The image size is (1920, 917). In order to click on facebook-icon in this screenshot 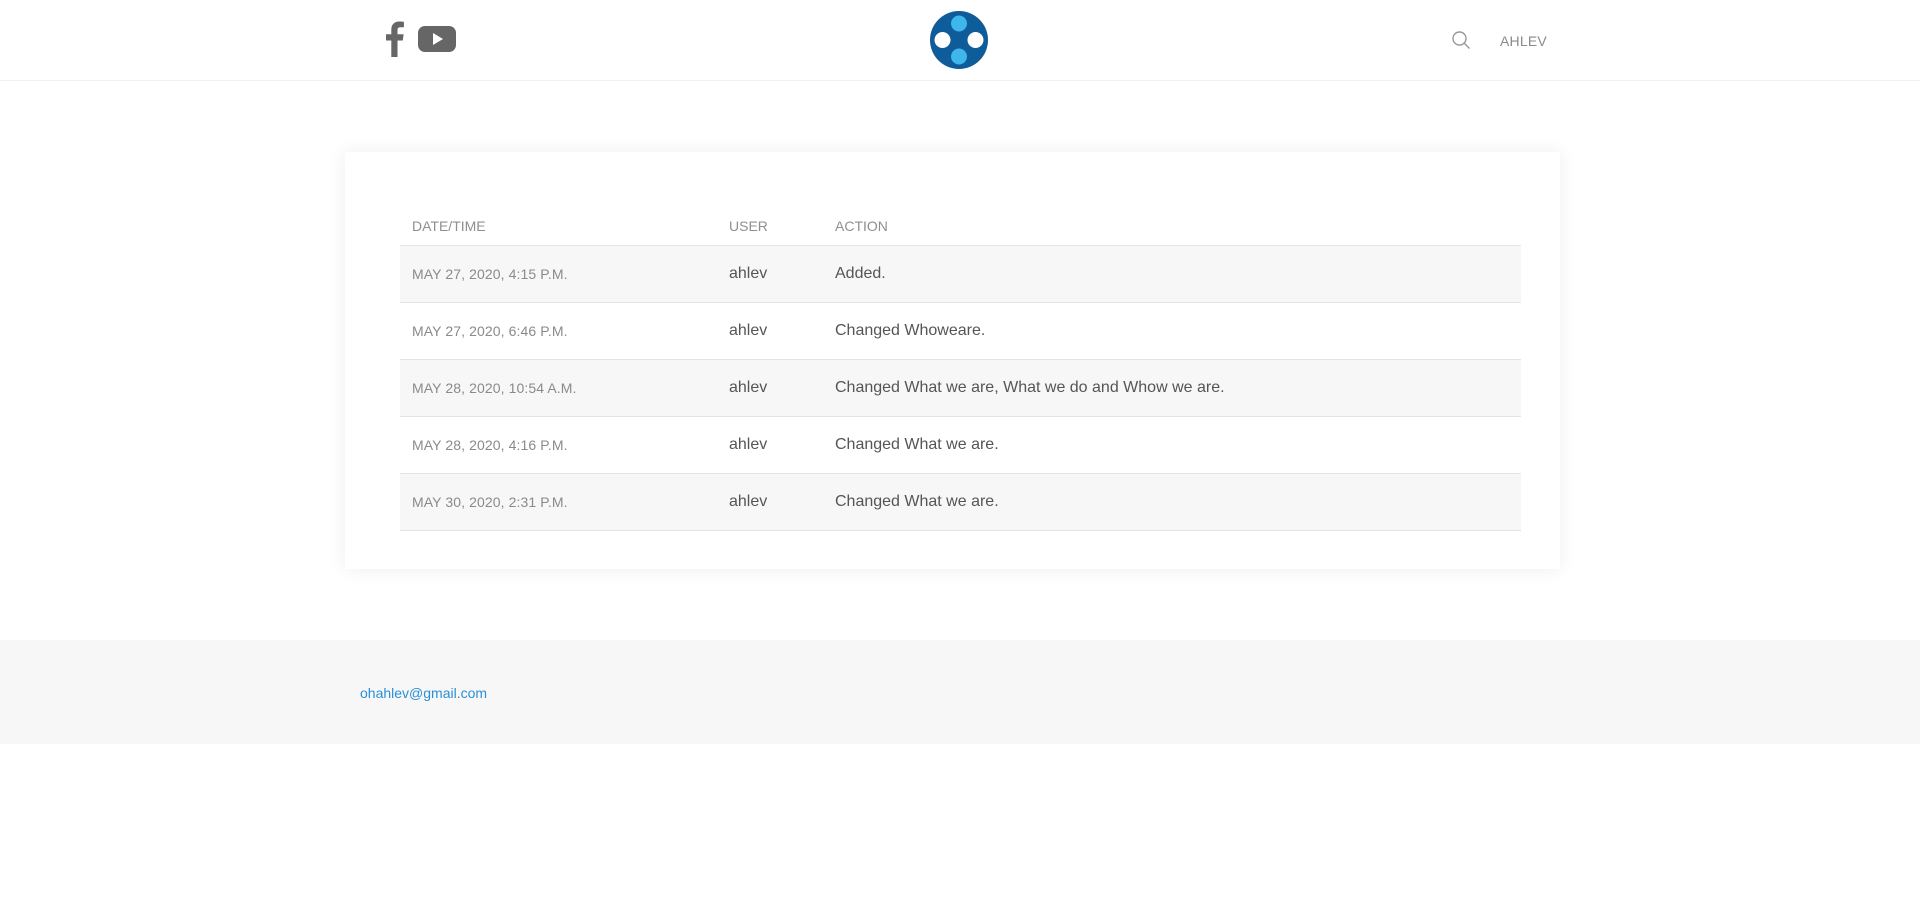, I will do `click(394, 38)`.